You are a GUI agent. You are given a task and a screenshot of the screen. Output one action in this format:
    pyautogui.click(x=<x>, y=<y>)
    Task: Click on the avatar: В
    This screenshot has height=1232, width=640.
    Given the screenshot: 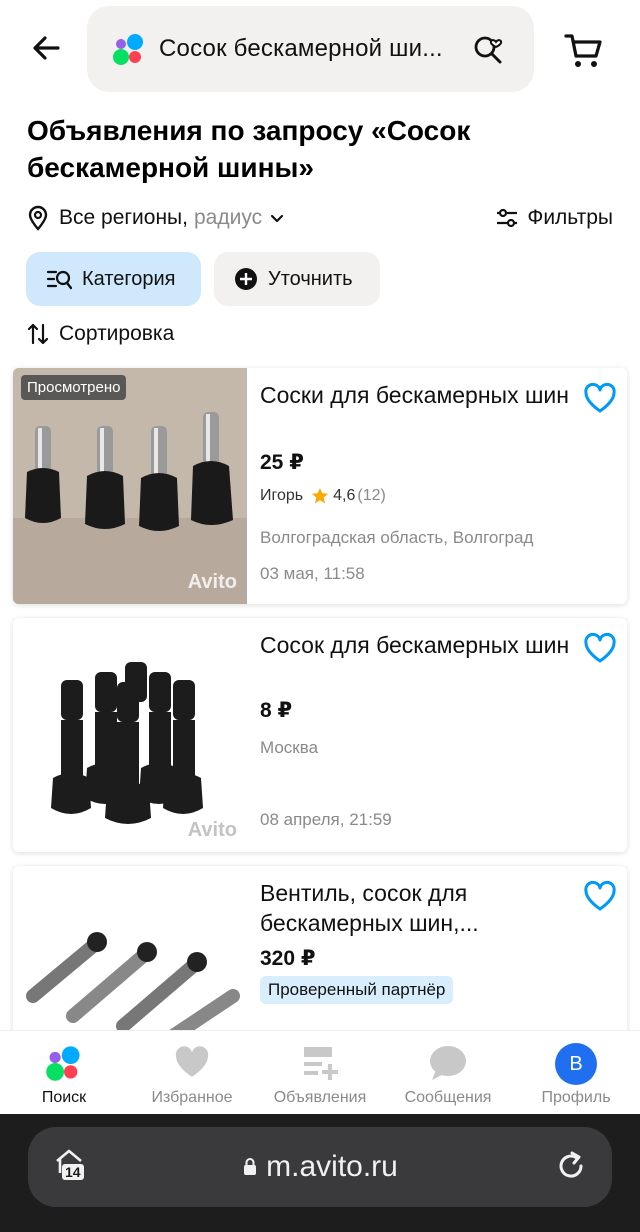 What is the action you would take?
    pyautogui.click(x=576, y=1064)
    